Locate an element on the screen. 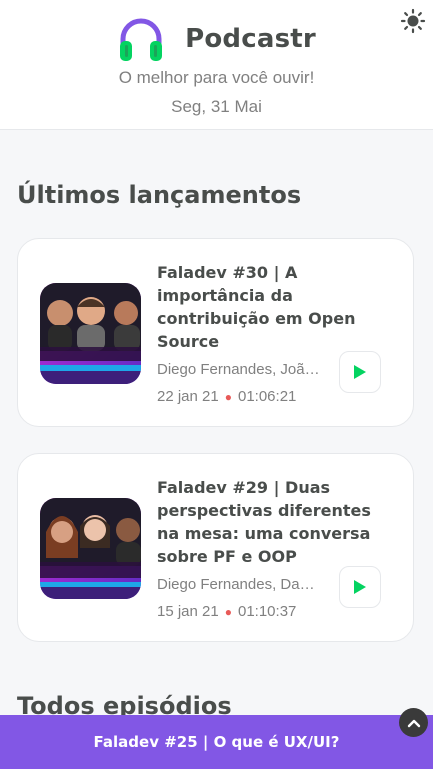  expand-player-button is located at coordinates (413, 722).